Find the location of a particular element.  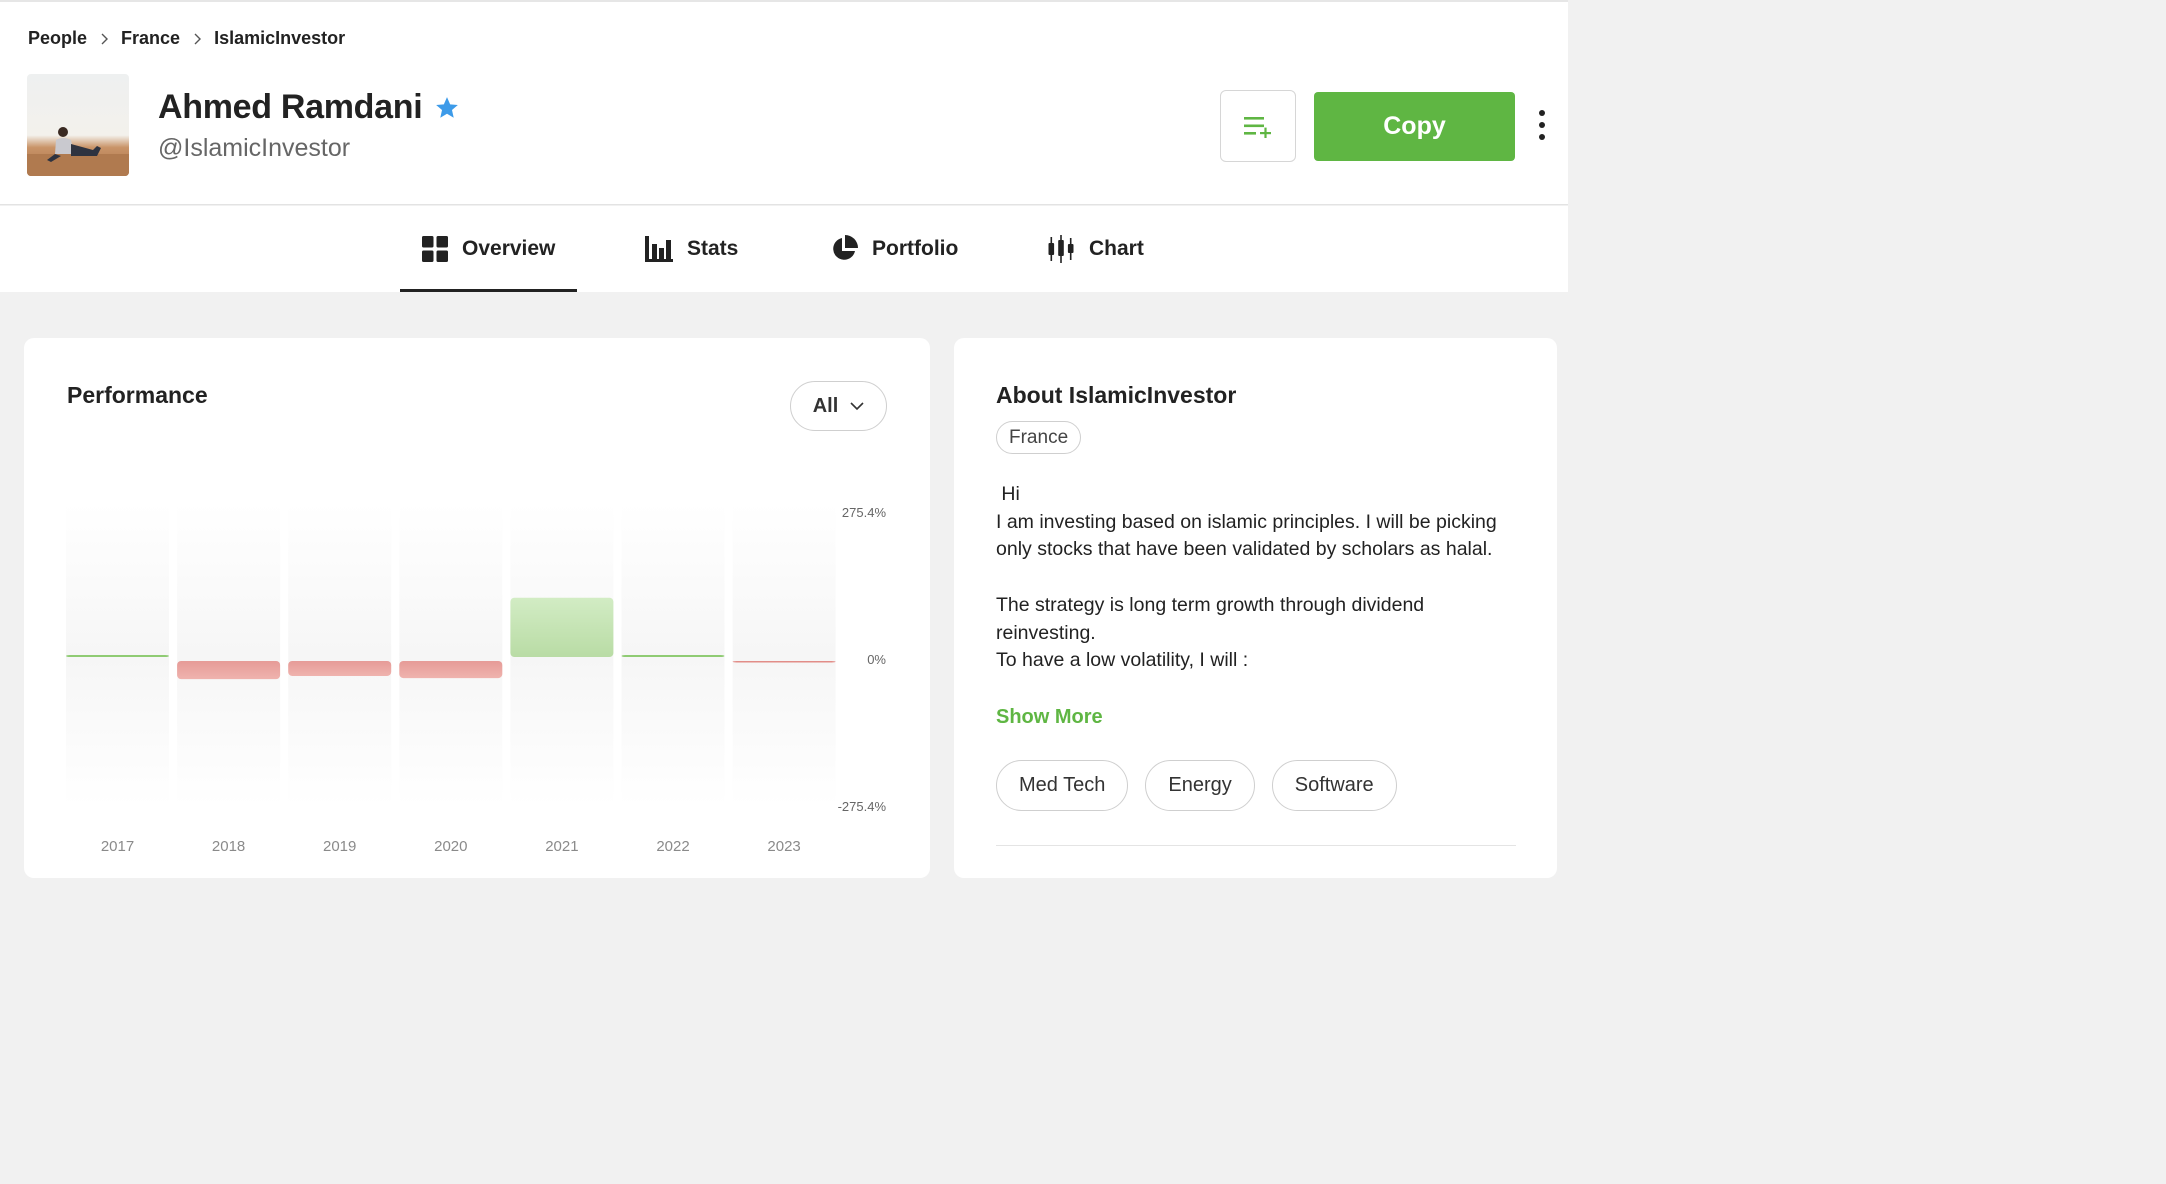

bio-line: Hi is located at coordinates (1008, 494).